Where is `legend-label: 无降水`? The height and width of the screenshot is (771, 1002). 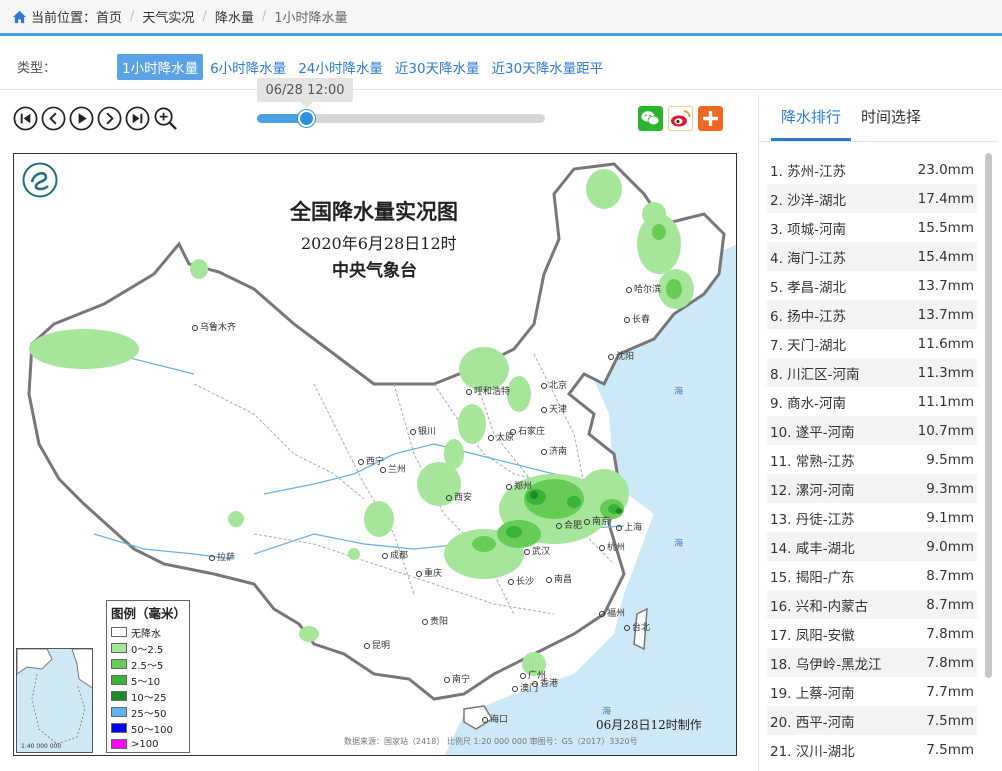
legend-label: 无降水 is located at coordinates (146, 634).